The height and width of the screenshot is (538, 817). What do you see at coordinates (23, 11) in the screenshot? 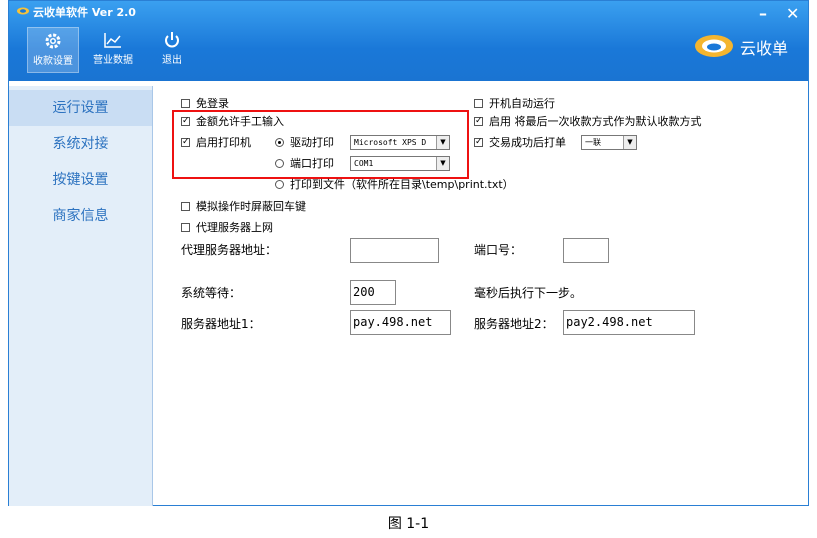
I see `cloud-logo-icon` at bounding box center [23, 11].